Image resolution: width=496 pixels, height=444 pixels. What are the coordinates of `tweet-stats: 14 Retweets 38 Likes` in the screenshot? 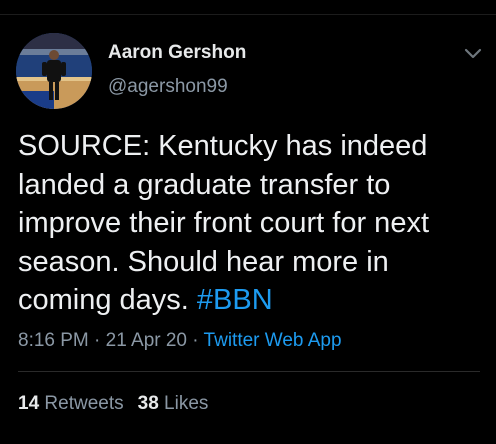 It's located at (113, 404).